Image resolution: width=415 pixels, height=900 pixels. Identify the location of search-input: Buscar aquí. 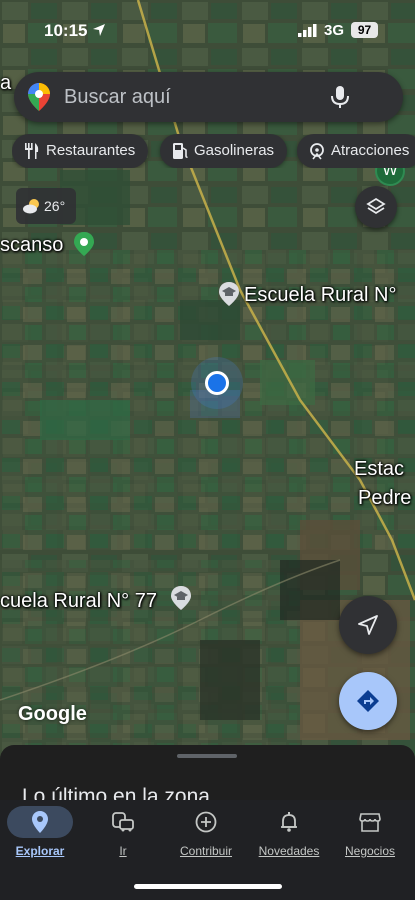
(117, 97).